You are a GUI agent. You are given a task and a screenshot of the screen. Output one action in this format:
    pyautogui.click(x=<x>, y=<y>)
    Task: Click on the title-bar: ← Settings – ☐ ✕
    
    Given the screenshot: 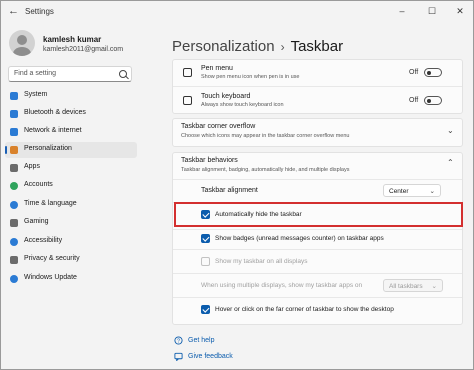 What is the action you would take?
    pyautogui.click(x=237, y=12)
    